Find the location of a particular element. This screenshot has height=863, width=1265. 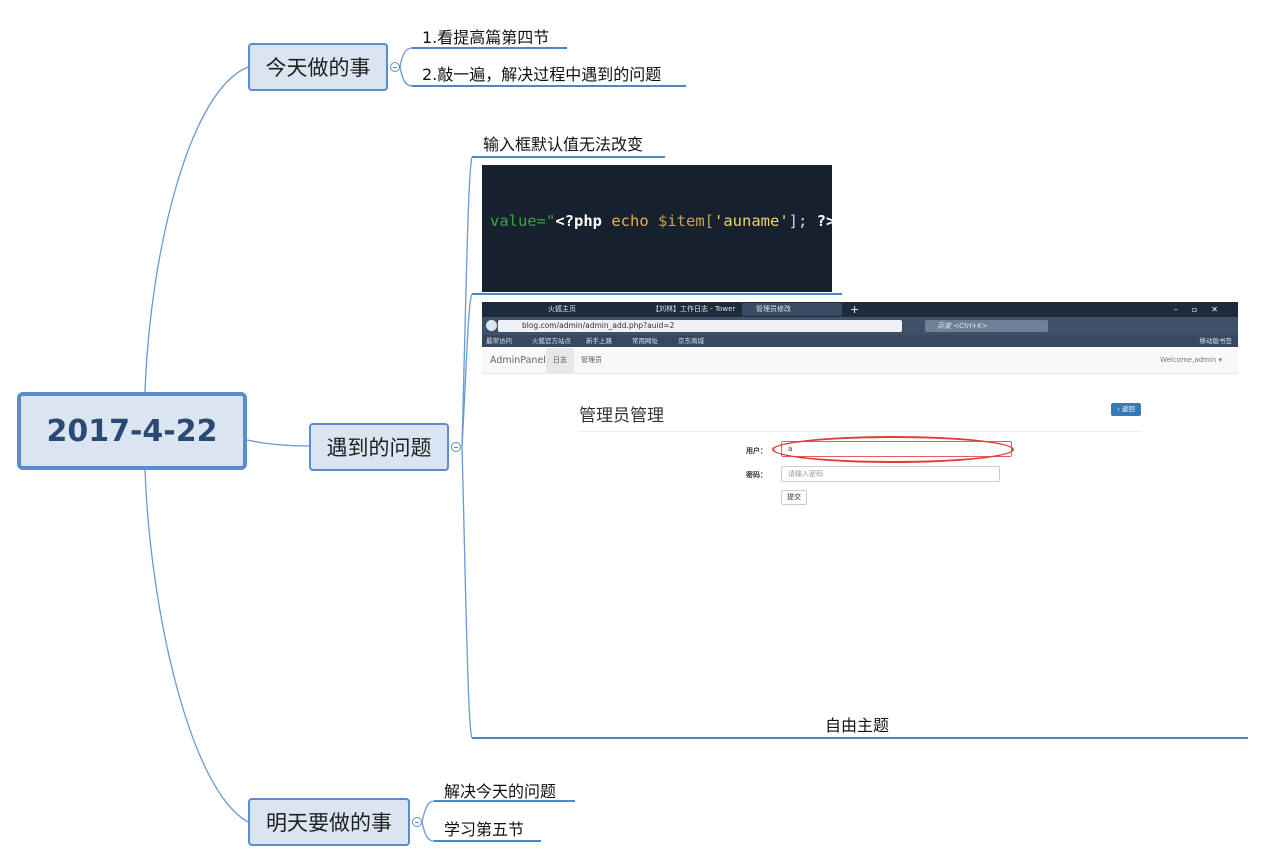

root-topic-label: 2017-4-22 is located at coordinates (132, 431).